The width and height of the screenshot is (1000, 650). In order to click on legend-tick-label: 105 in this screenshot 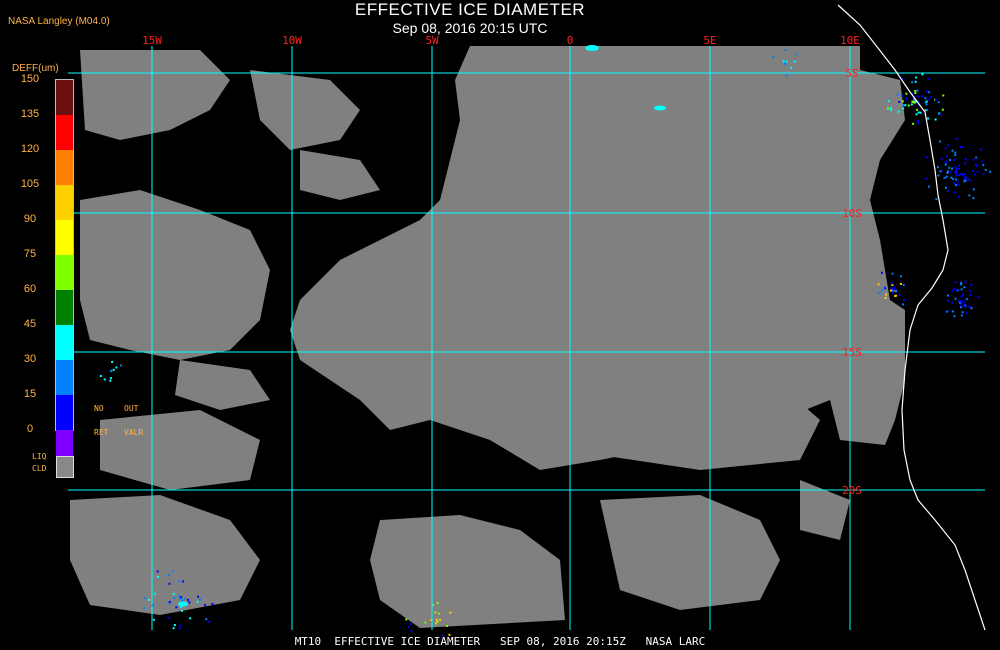, I will do `click(30, 184)`.